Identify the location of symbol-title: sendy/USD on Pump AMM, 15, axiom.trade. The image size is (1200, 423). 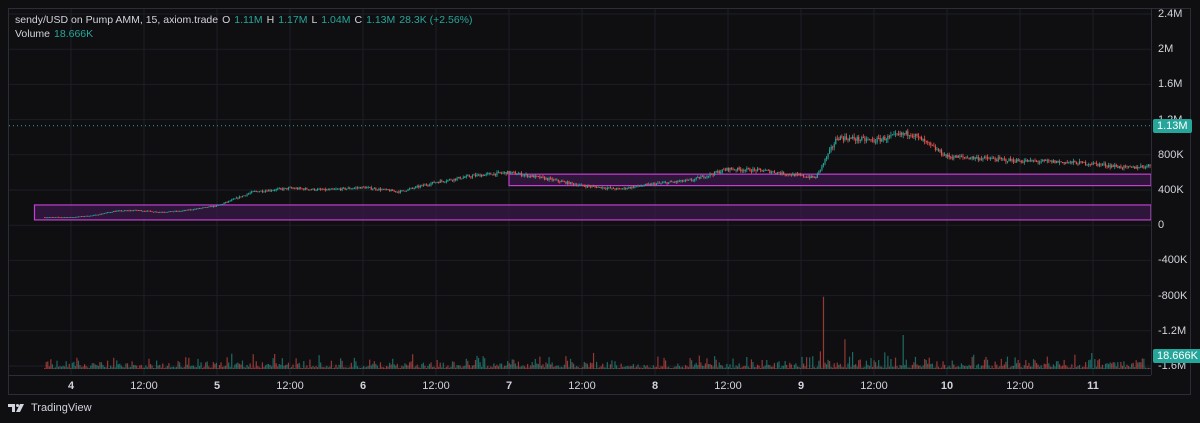
(116, 20).